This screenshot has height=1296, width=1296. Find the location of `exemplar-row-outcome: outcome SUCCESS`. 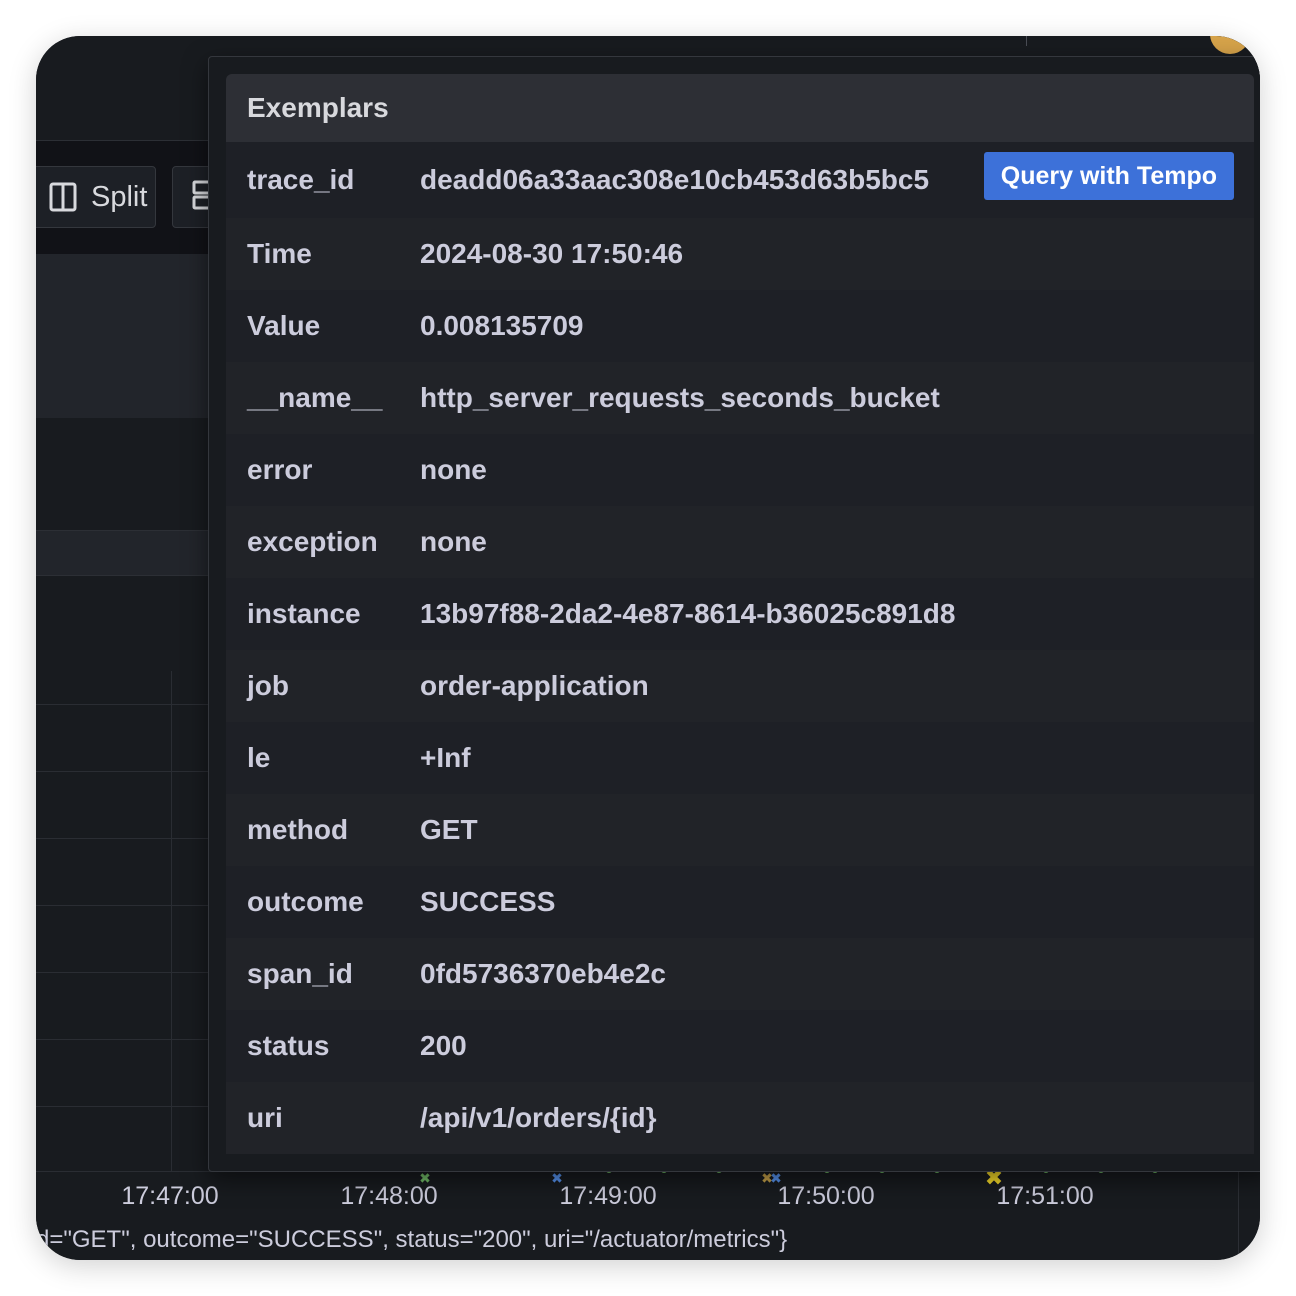

exemplar-row-outcome: outcome SUCCESS is located at coordinates (740, 902).